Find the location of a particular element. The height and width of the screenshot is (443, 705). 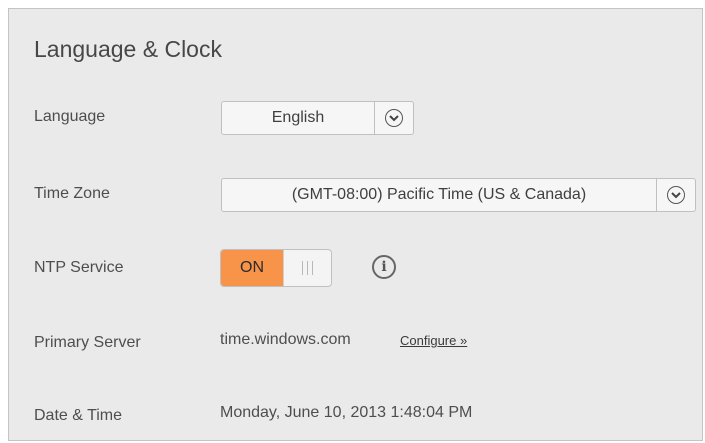

ntp-service-label: NTP Service is located at coordinates (79, 267).